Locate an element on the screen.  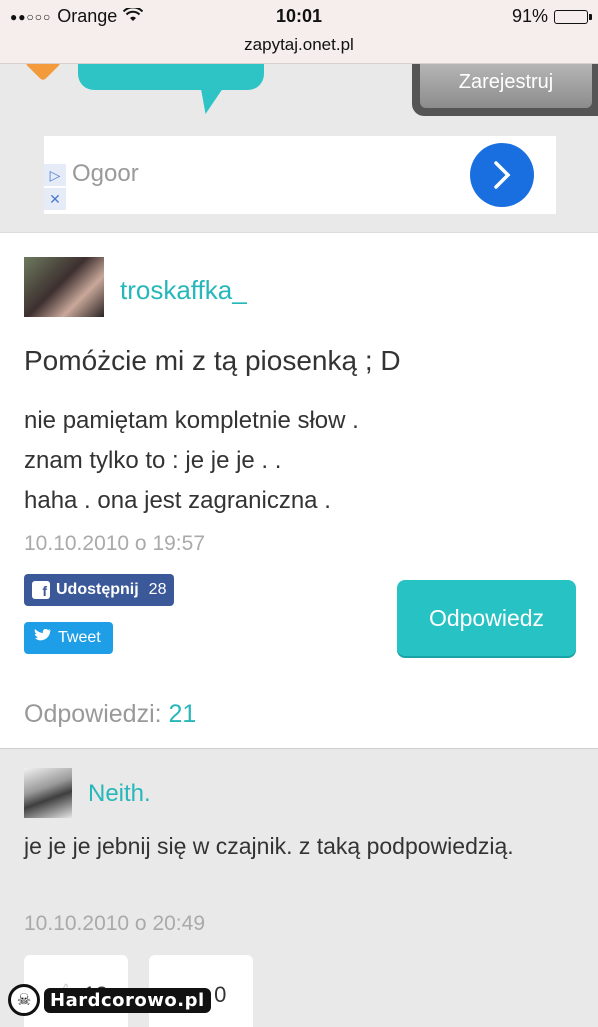
close-icon: ✕ is located at coordinates (55, 199).